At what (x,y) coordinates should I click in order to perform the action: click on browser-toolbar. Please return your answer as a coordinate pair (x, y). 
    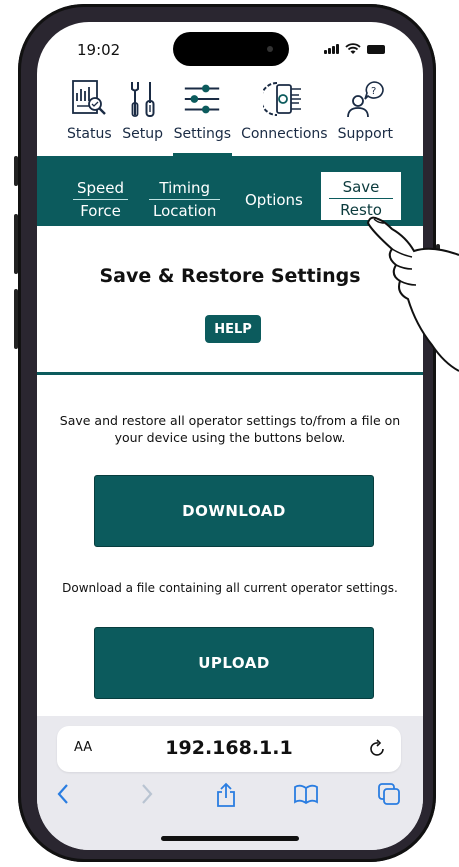
    Looking at the image, I should click on (230, 797).